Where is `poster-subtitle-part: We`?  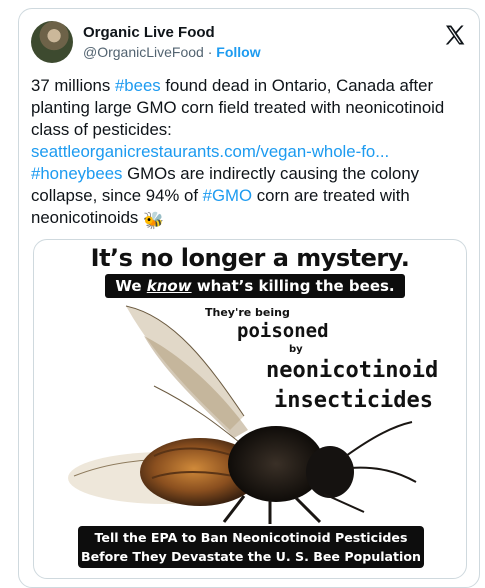 poster-subtitle-part: We is located at coordinates (131, 286).